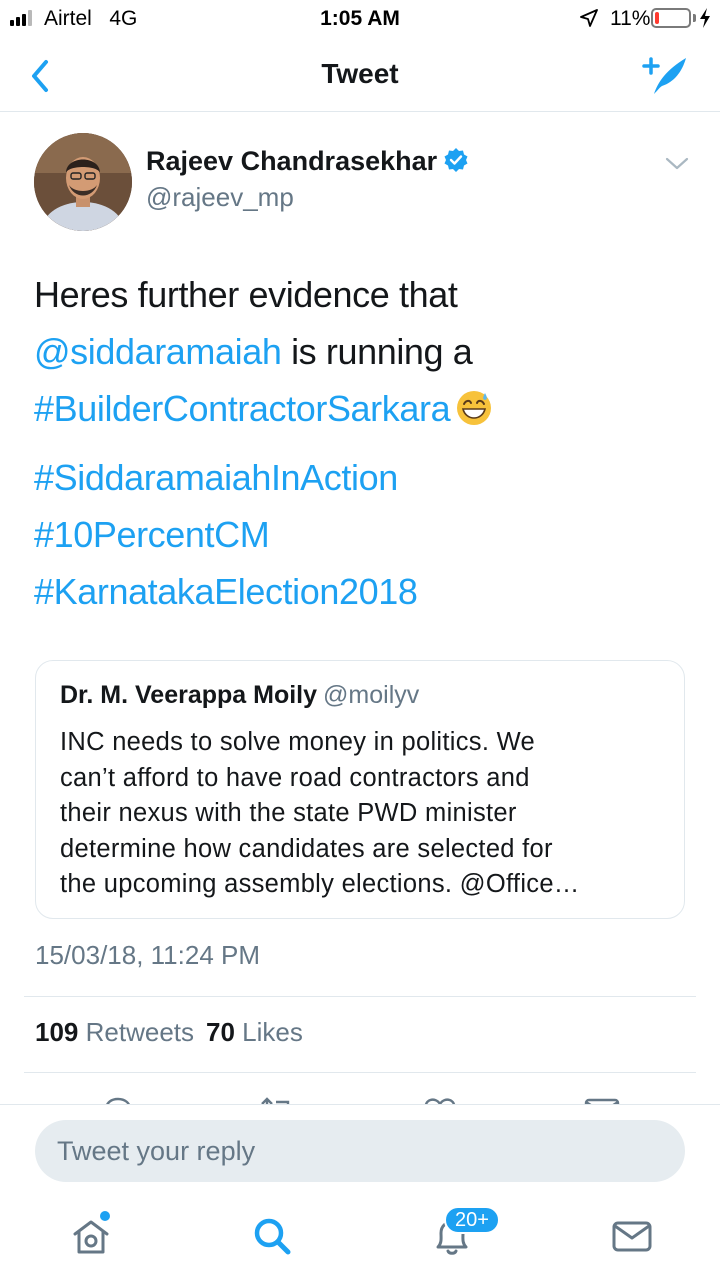 The width and height of the screenshot is (720, 1280). Describe the element at coordinates (377, 351) in the screenshot. I see `tweet-text-part: is running a` at that location.